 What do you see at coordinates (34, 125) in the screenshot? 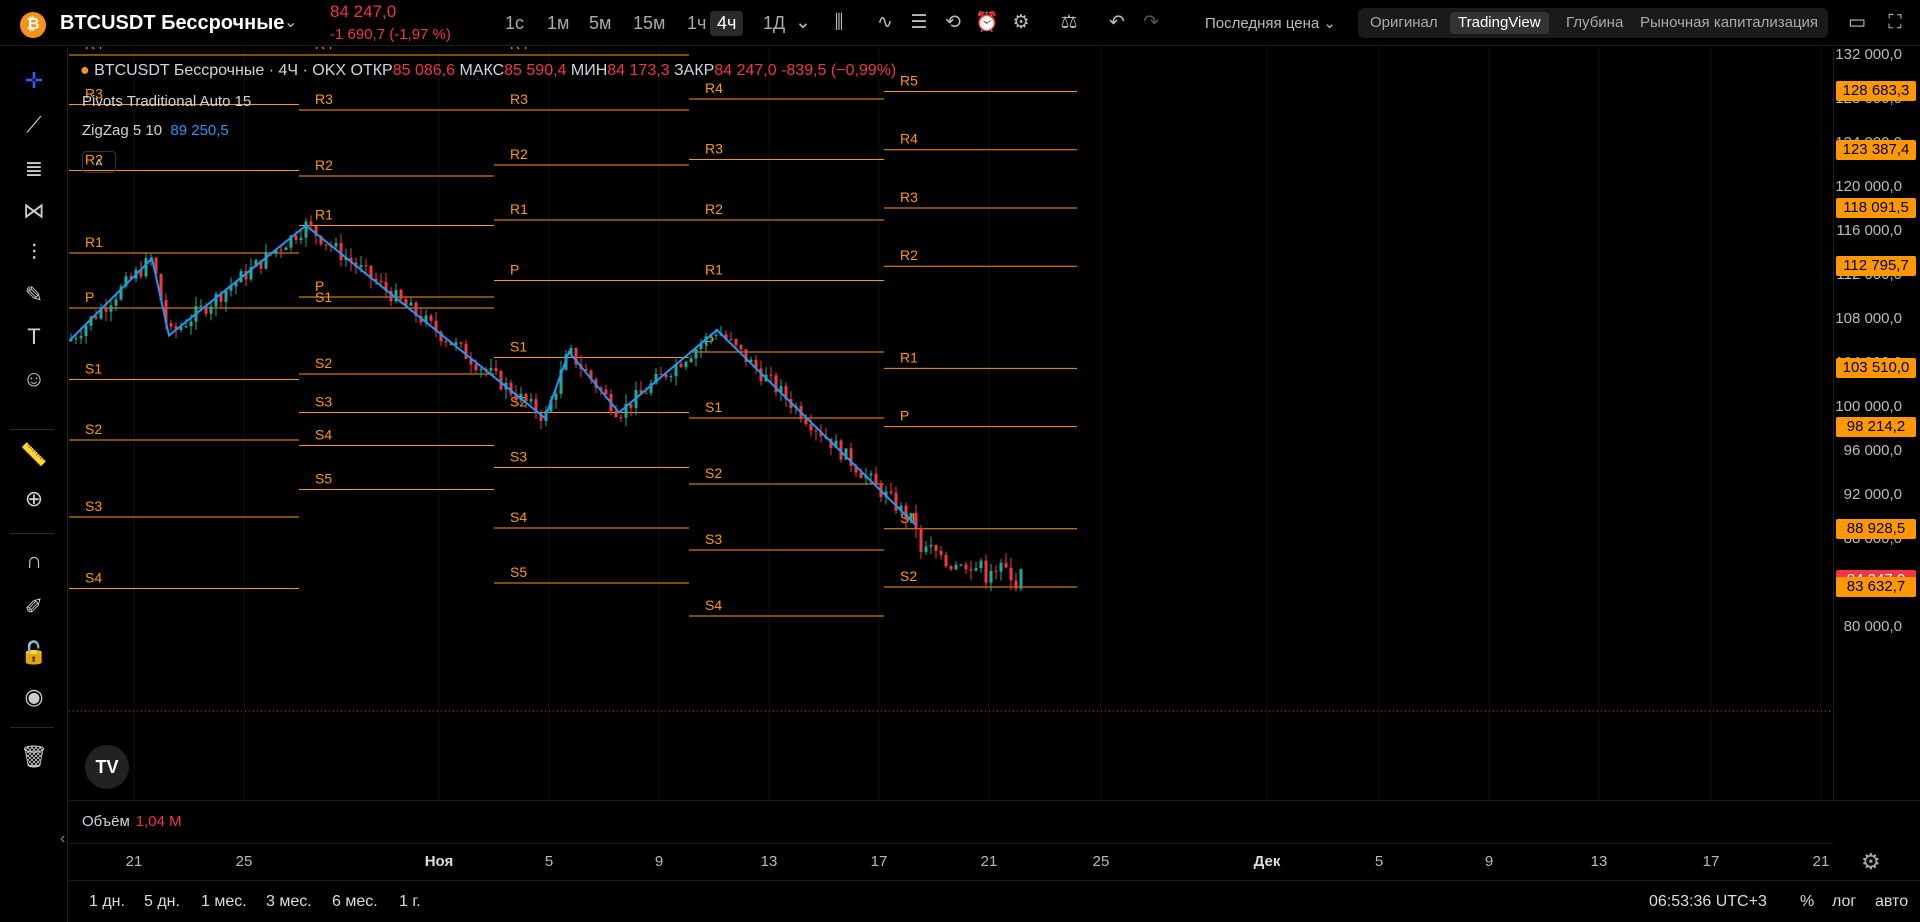
I see `trend-line-icon: ⟋` at bounding box center [34, 125].